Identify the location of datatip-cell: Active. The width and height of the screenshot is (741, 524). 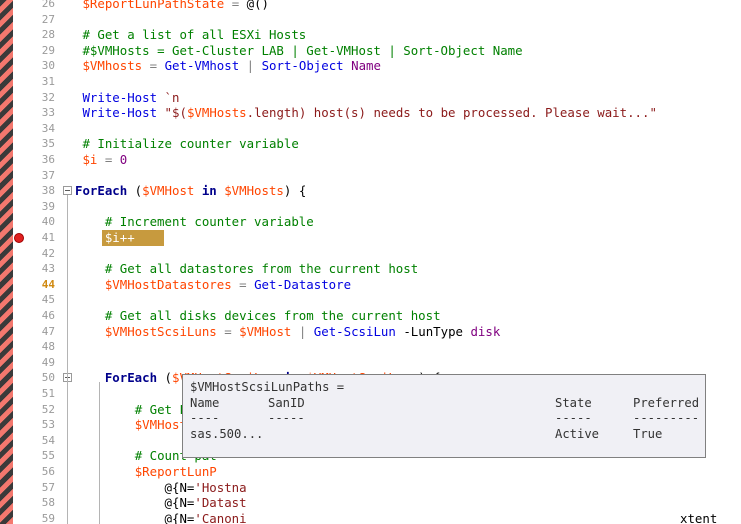
(577, 433).